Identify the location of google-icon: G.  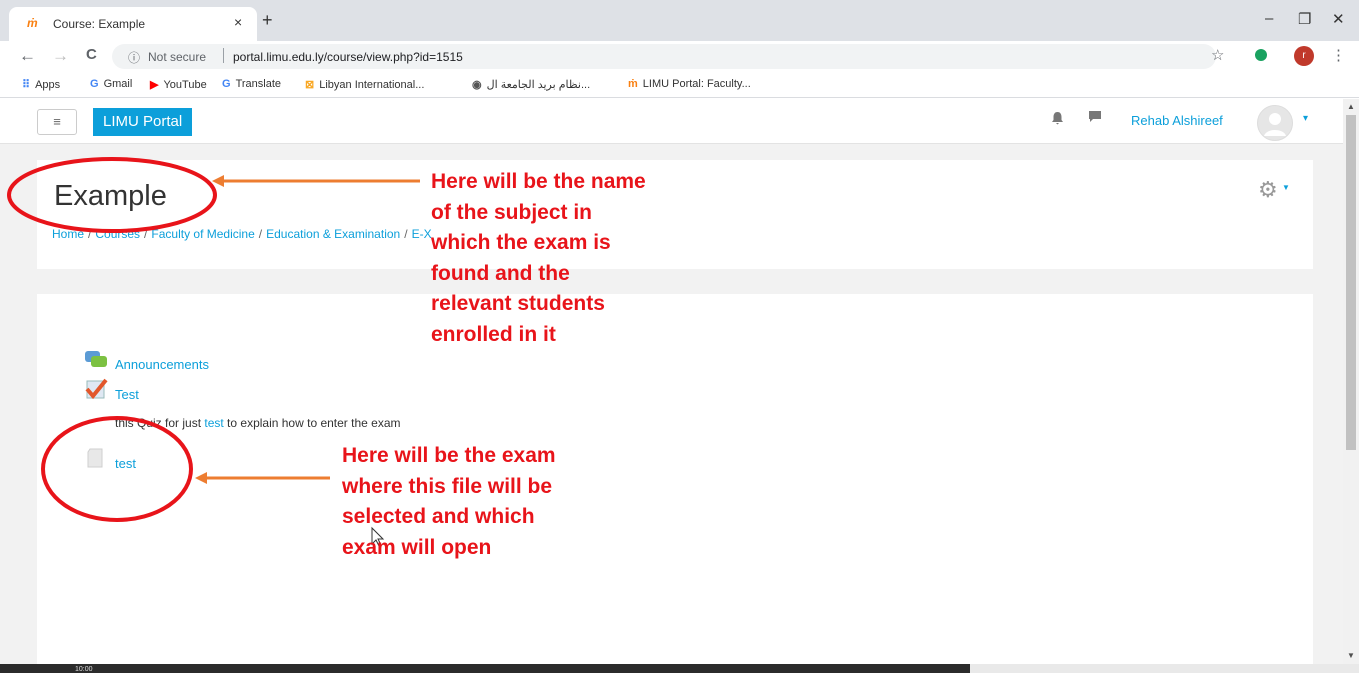
(94, 84).